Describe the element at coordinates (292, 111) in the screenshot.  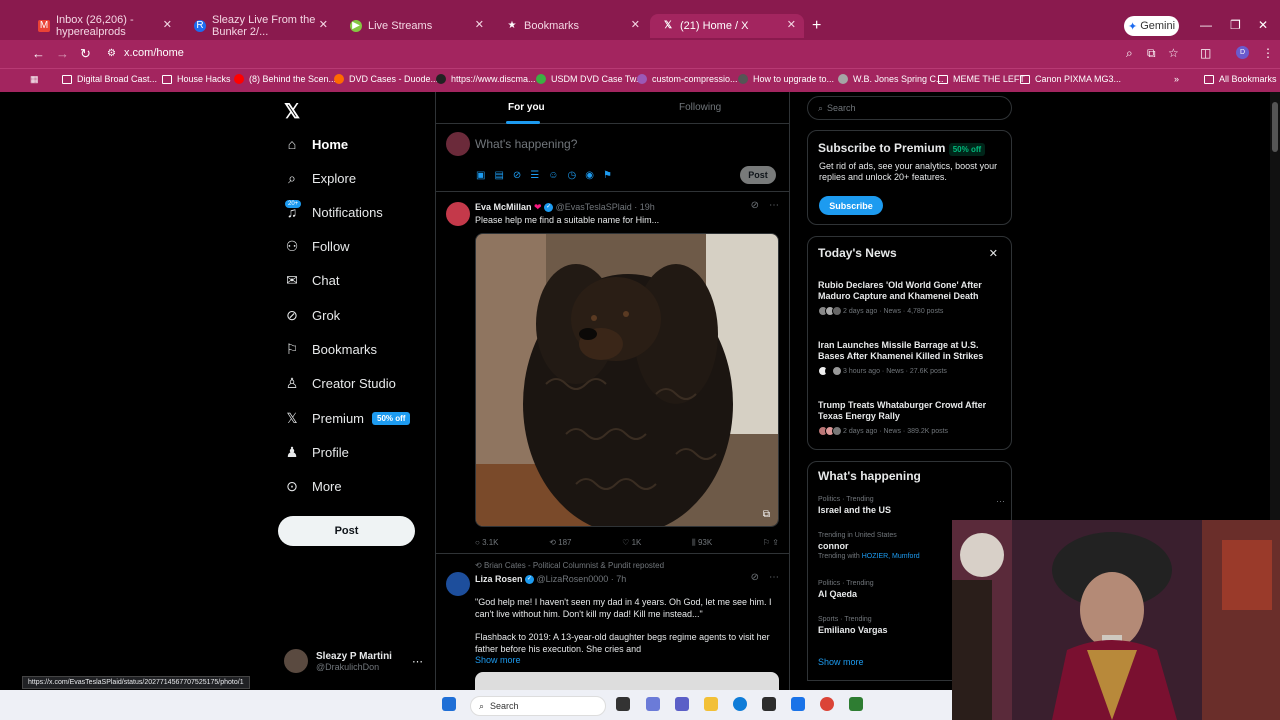
I see `x-logo: 𝕏` at that location.